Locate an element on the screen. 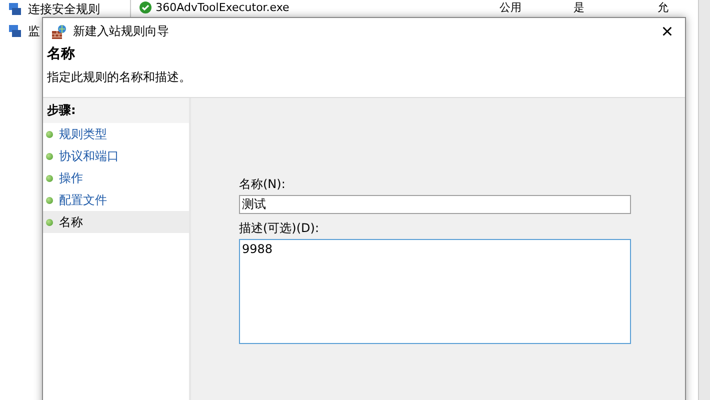  step-label: 协议和端口 is located at coordinates (89, 156).